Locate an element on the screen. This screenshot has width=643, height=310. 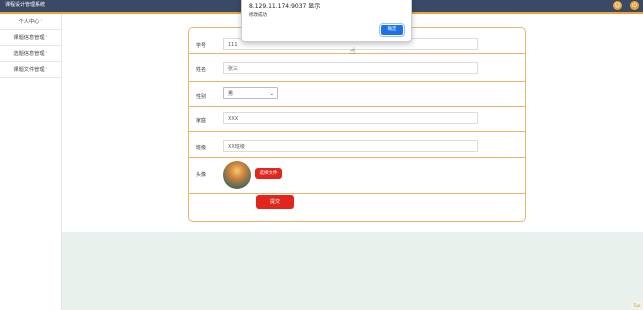
alert-dialog: 8.129.11.174:9037 显示 修改成功 确定 is located at coordinates (326, 21).